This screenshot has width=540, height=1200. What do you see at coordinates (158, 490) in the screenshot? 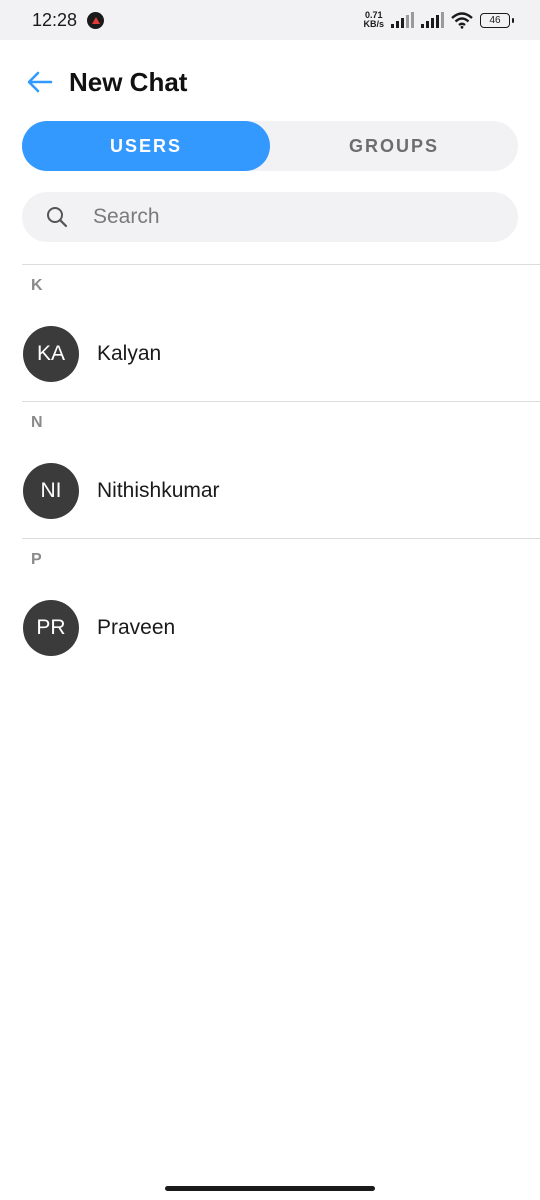
I see `contact-name: Nithishkumar` at bounding box center [158, 490].